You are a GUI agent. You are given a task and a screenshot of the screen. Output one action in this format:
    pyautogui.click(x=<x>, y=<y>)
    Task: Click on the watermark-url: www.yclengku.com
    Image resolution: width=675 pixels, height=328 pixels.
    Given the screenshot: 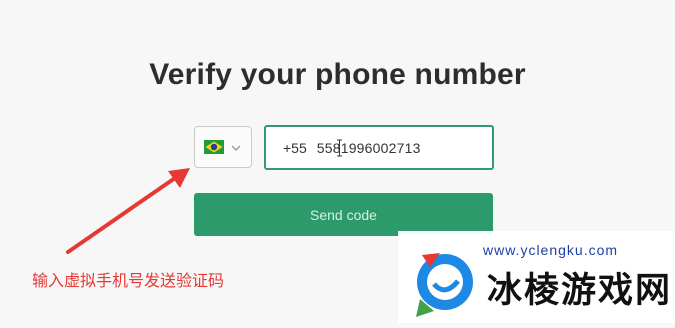 What is the action you would take?
    pyautogui.click(x=551, y=250)
    